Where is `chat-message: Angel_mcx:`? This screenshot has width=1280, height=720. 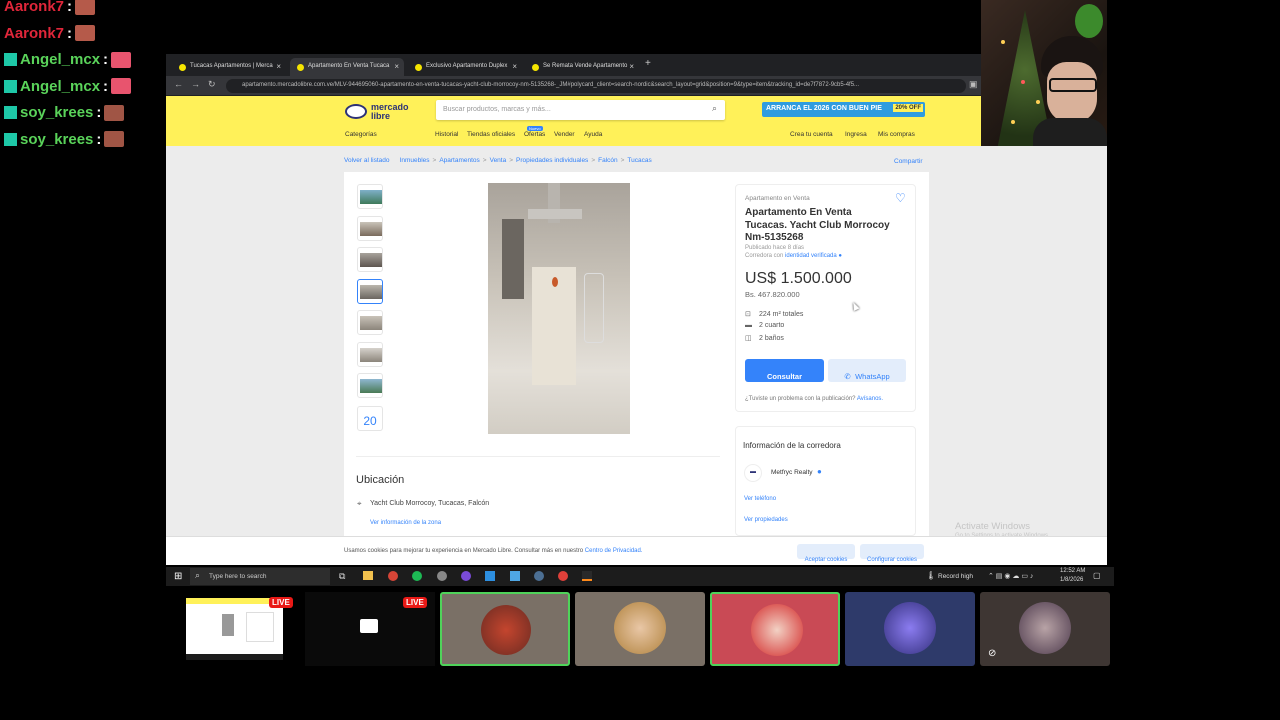
chat-message: Angel_mcx: is located at coordinates (68, 59).